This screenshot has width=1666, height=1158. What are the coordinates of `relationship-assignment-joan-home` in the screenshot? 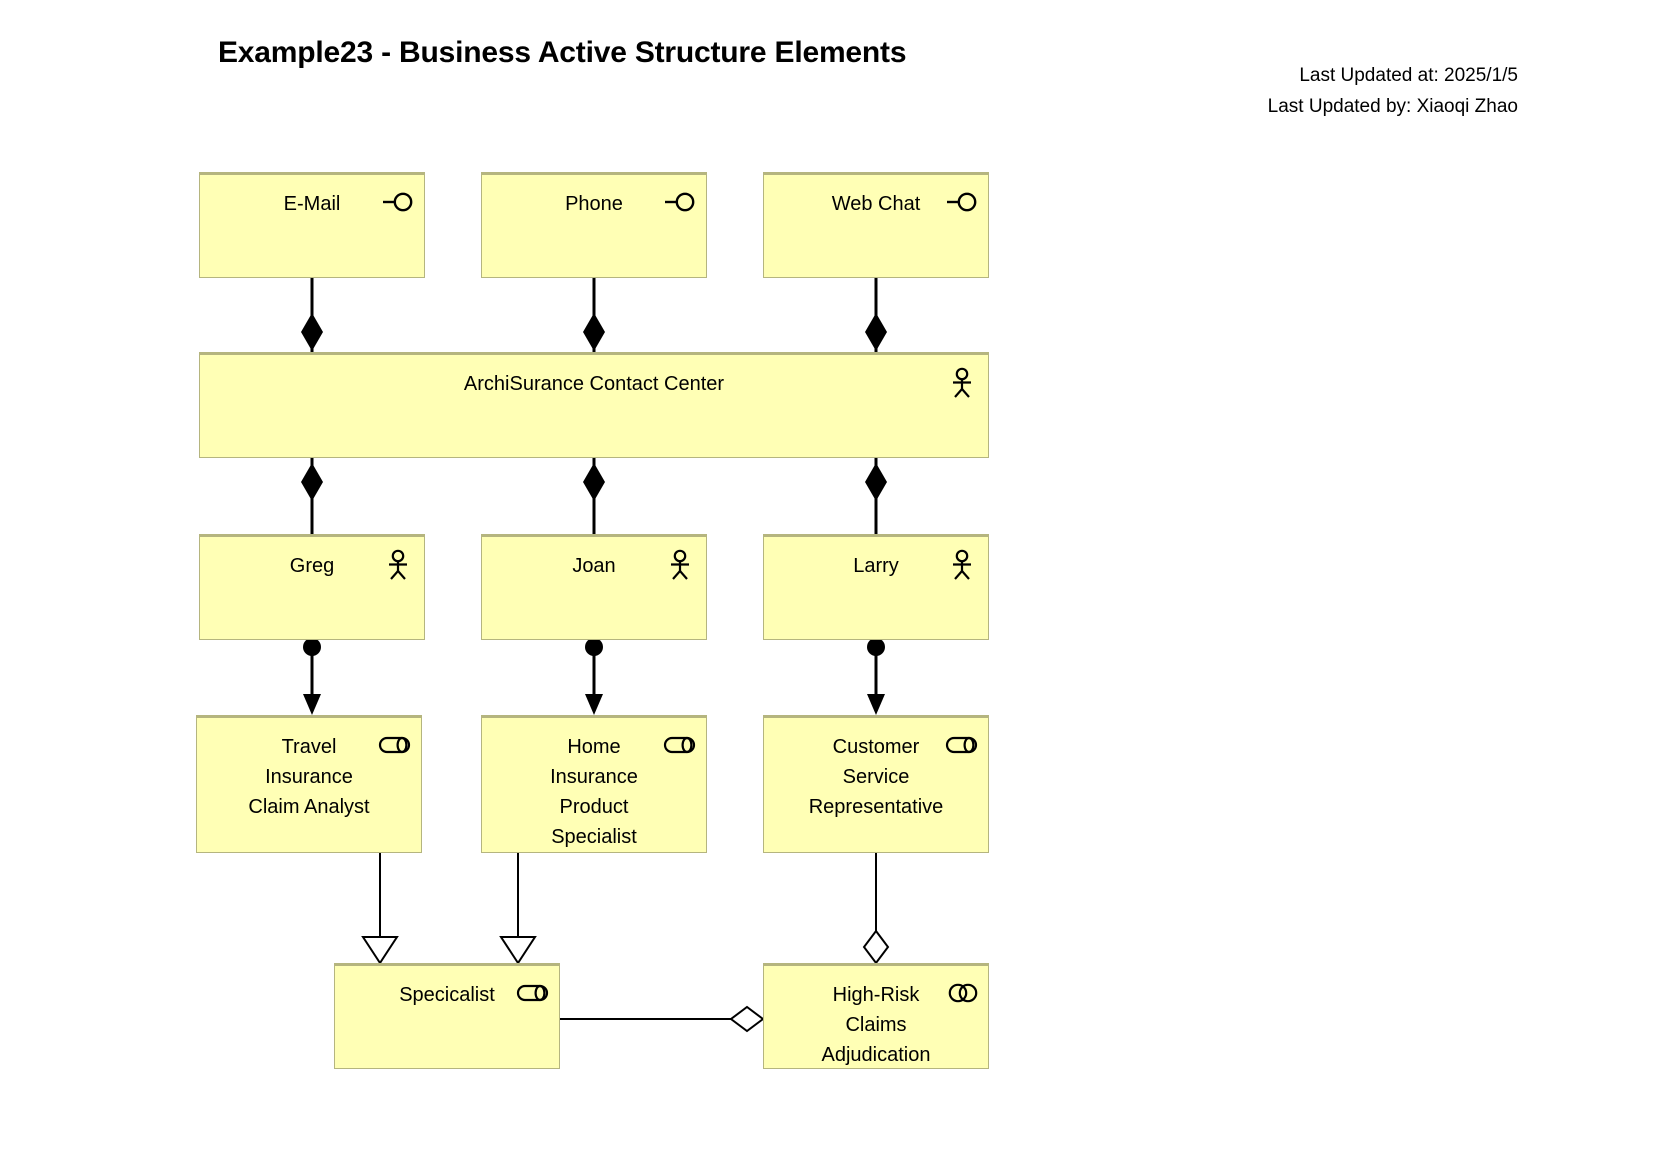 It's located at (594, 676).